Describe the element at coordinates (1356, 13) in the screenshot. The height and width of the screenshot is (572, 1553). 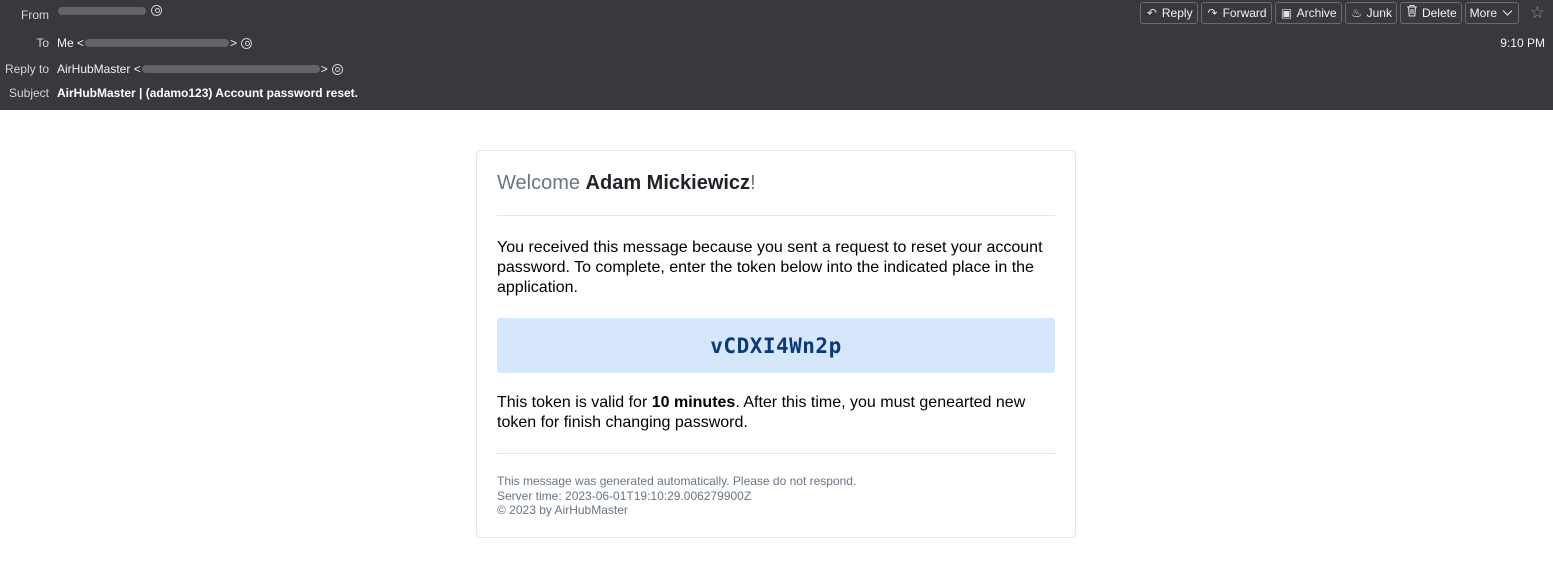
I see `junk-icon: ♨` at that location.